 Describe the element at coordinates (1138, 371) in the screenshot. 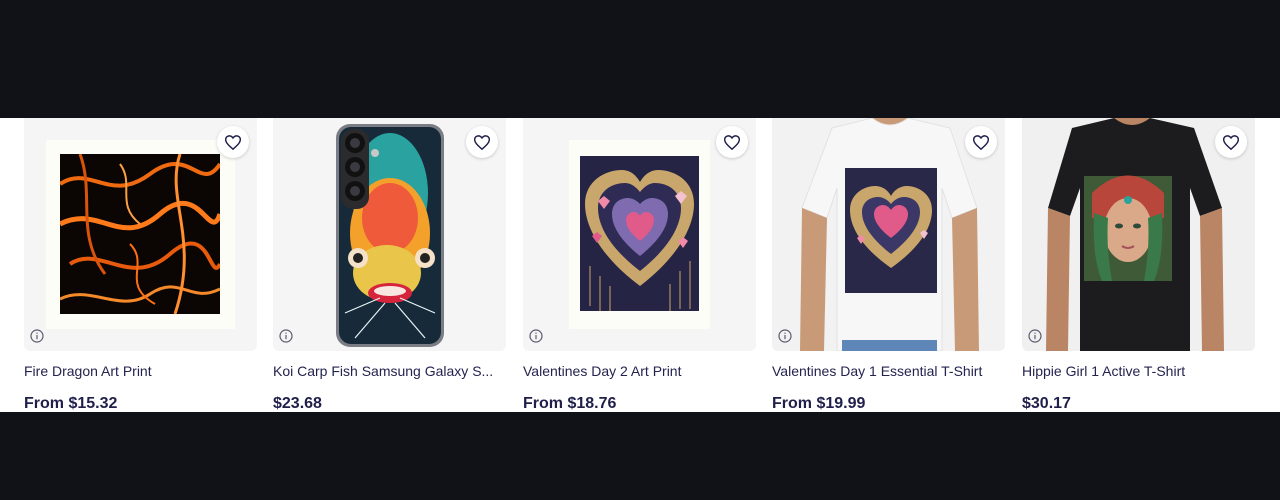

I see `product-title: Hippie Girl 1 Active T-Shirt` at that location.